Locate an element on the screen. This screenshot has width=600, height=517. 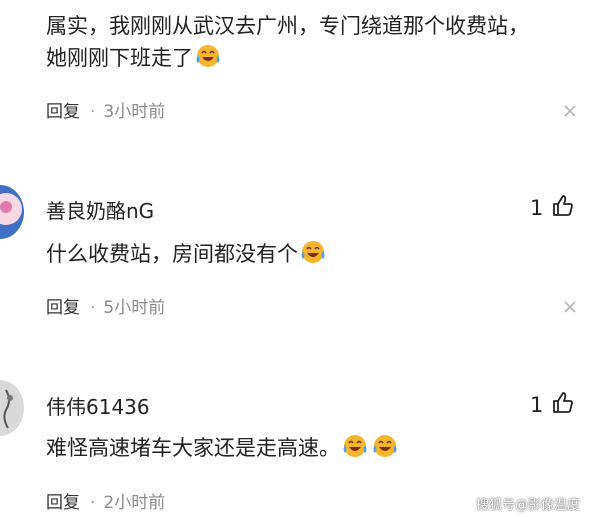
comment-meta-row: 回复 · 5小时前 is located at coordinates (105, 305).